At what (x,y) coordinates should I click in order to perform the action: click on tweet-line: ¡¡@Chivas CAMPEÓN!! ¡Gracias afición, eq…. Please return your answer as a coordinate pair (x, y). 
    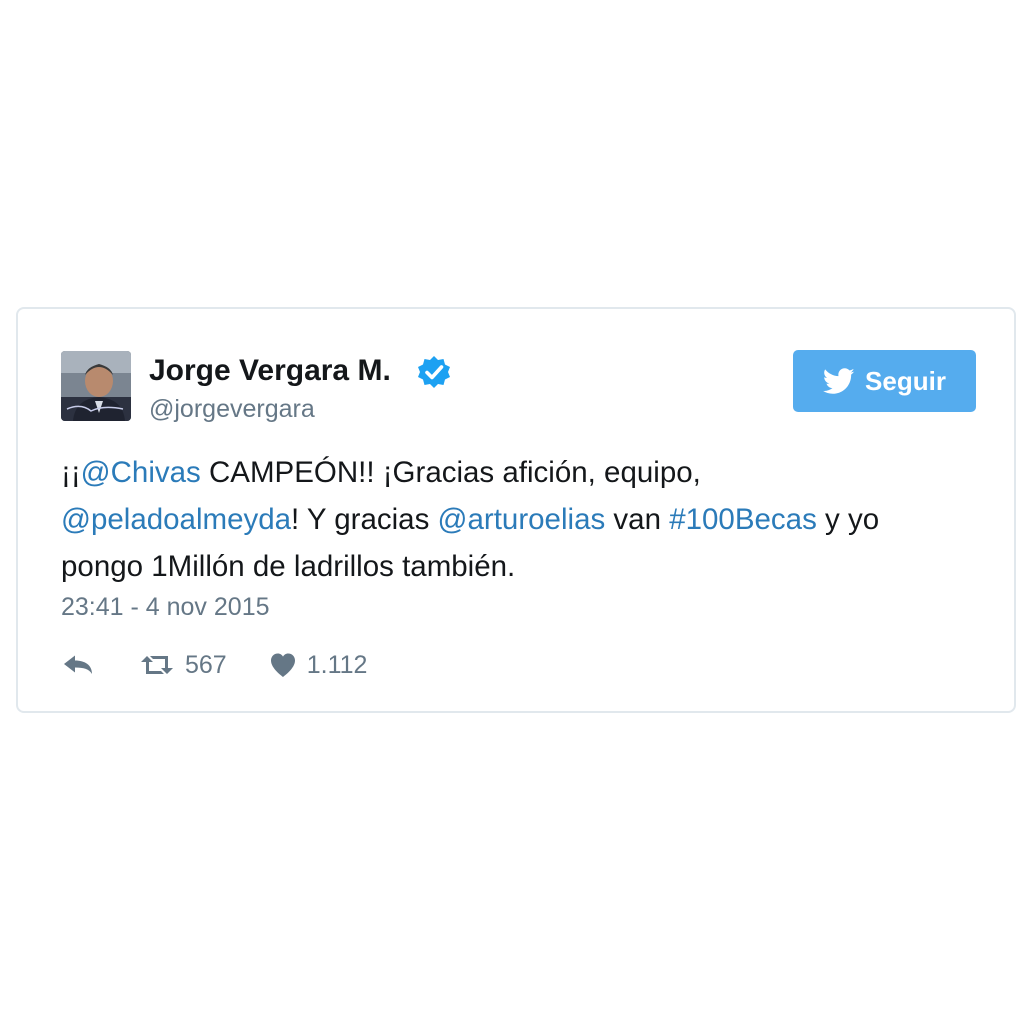
    Looking at the image, I should click on (526, 472).